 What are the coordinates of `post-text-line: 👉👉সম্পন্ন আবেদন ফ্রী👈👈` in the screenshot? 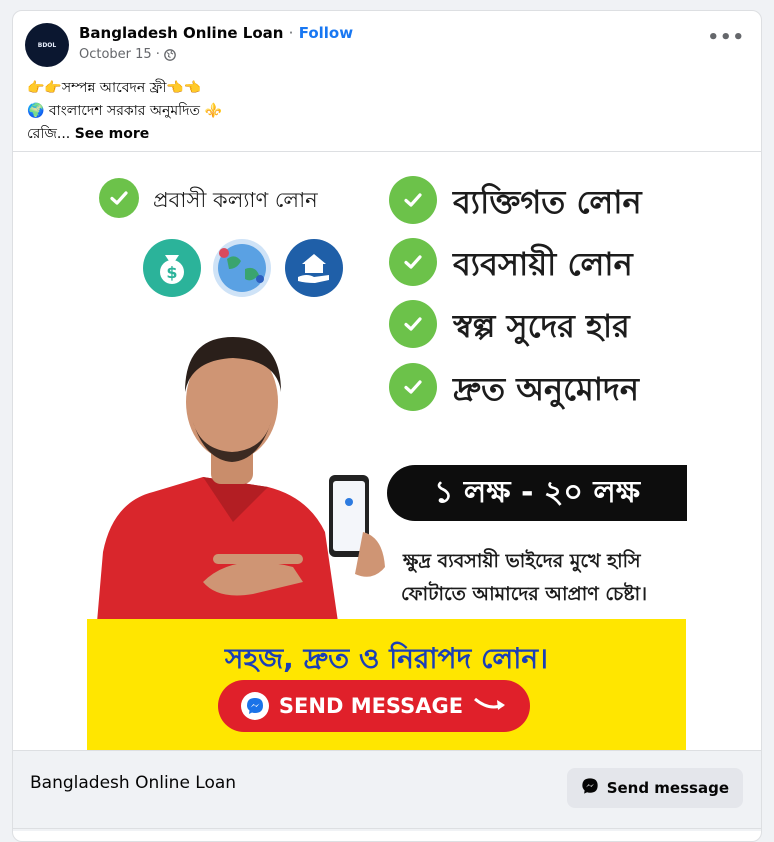 It's located at (114, 88).